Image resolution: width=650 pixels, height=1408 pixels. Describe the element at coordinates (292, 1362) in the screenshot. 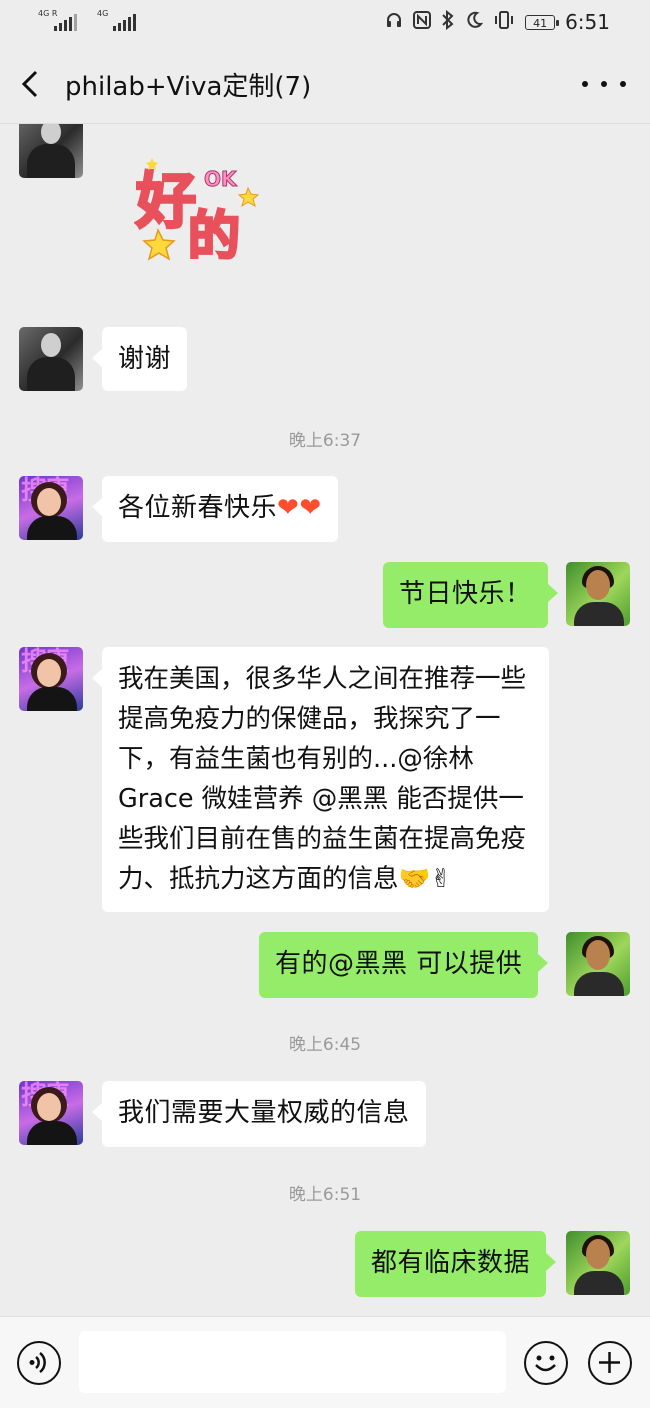

I see `message-input` at that location.